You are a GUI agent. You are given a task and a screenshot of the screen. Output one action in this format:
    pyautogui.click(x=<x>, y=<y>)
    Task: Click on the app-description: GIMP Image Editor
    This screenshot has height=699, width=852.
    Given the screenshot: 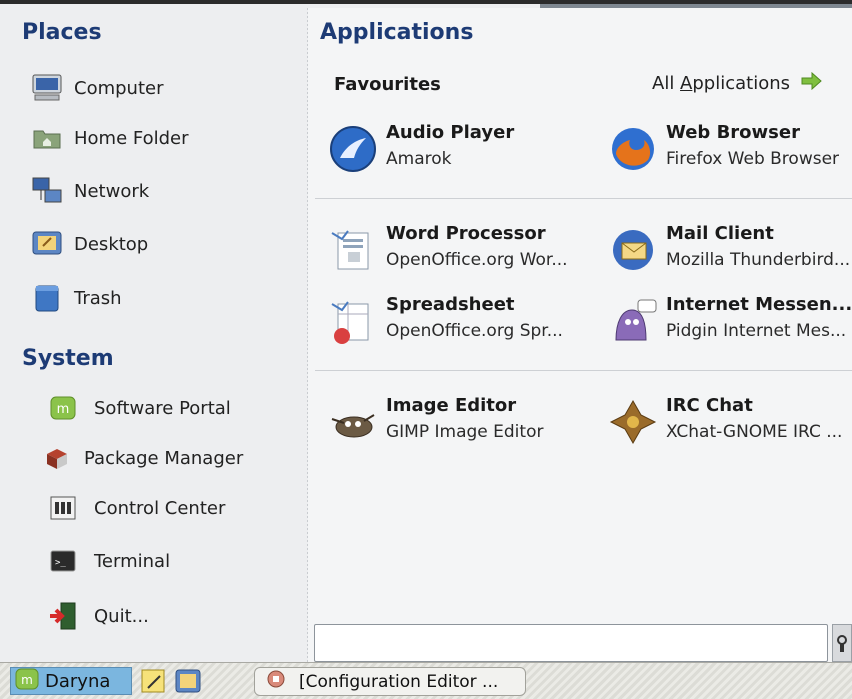 What is the action you would take?
    pyautogui.click(x=465, y=432)
    